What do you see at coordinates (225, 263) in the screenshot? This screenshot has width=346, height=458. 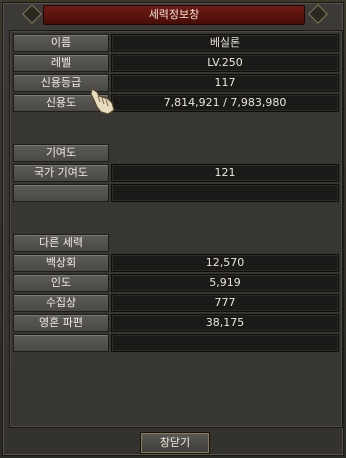 I see `value-baeksanghoe: 12,570` at bounding box center [225, 263].